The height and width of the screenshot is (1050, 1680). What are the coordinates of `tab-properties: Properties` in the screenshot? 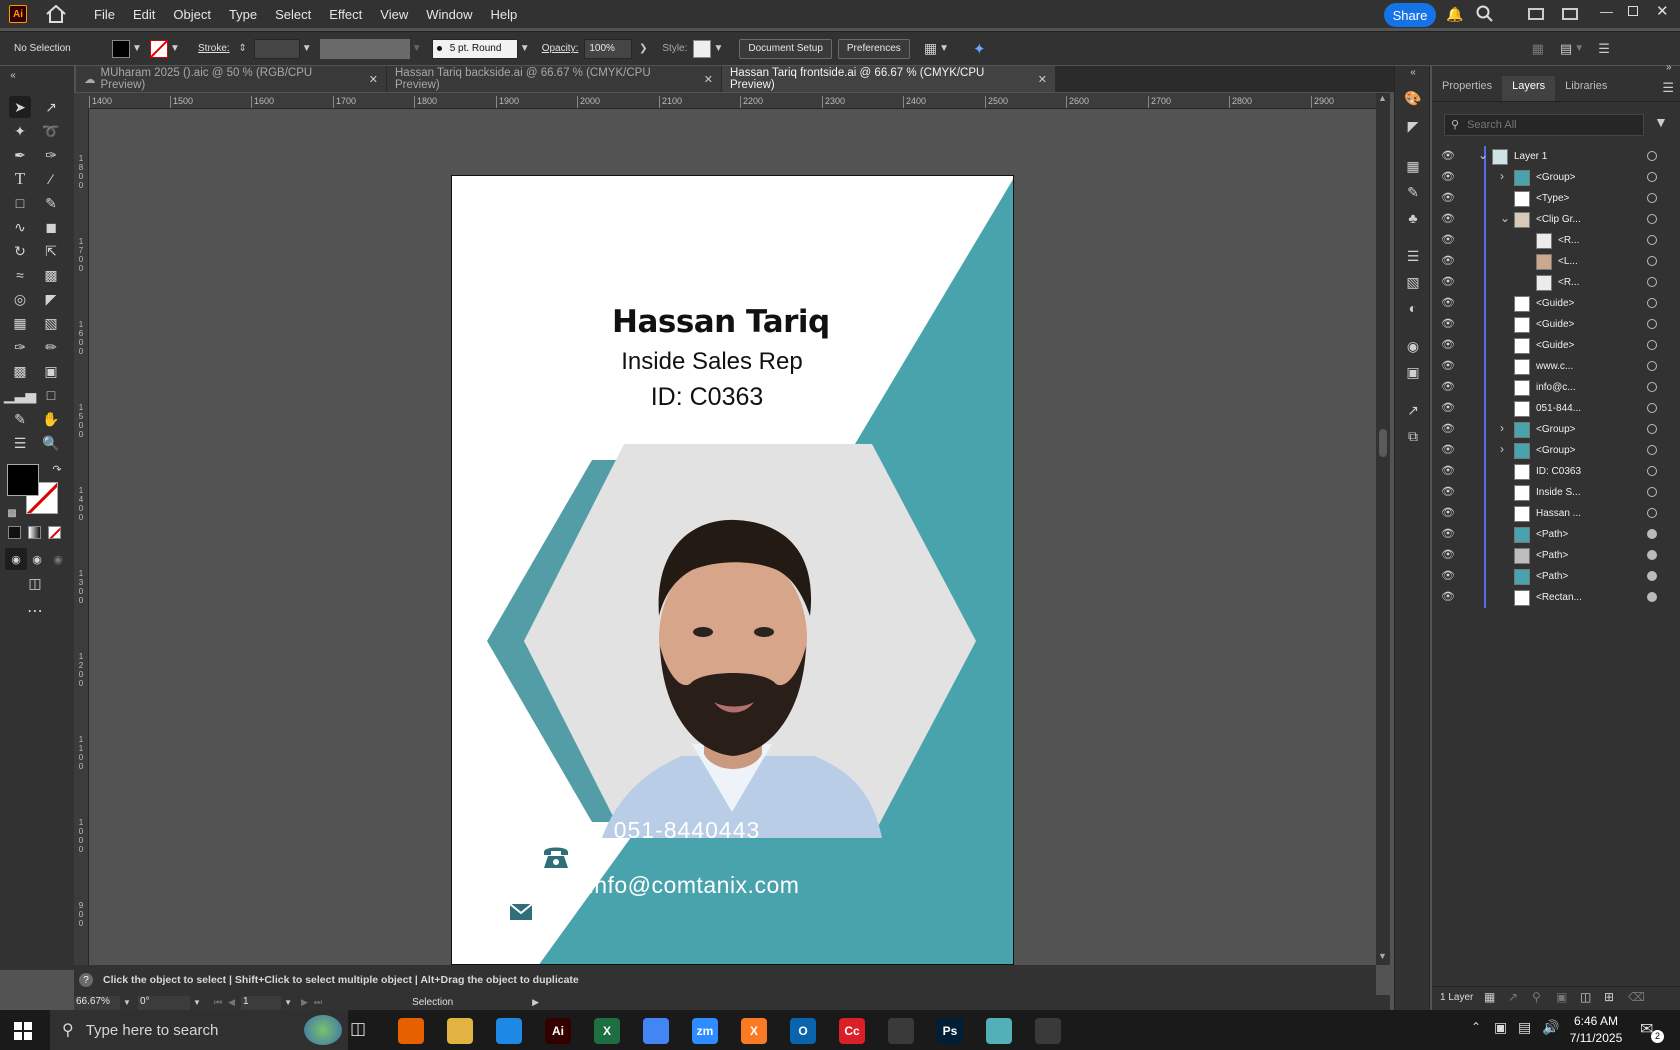 It's located at (1467, 88).